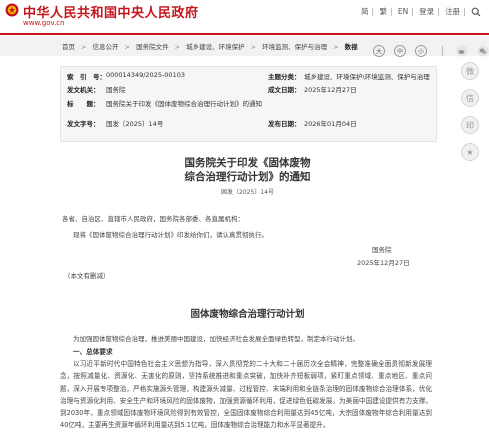 The width and height of the screenshot is (489, 444). What do you see at coordinates (87, 276) in the screenshot?
I see `public-note: （本文有删减）` at bounding box center [87, 276].